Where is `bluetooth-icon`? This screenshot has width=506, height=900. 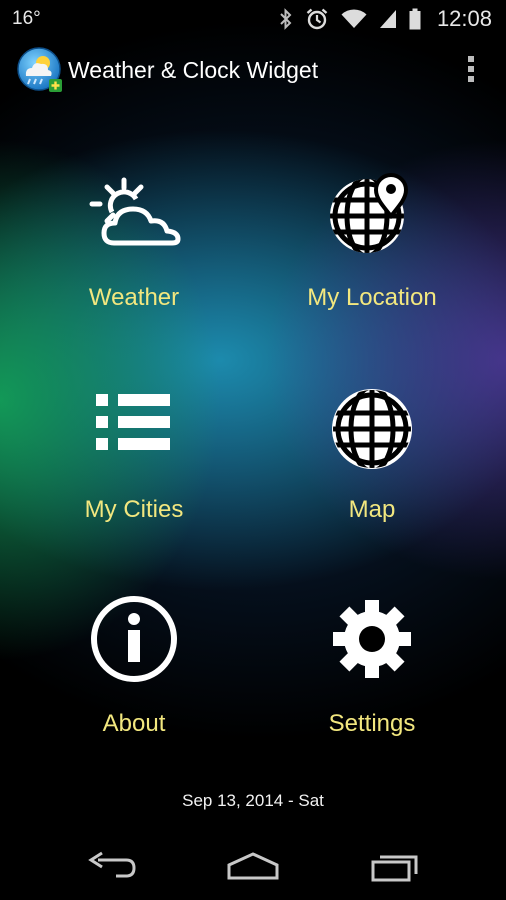 bluetooth-icon is located at coordinates (286, 19).